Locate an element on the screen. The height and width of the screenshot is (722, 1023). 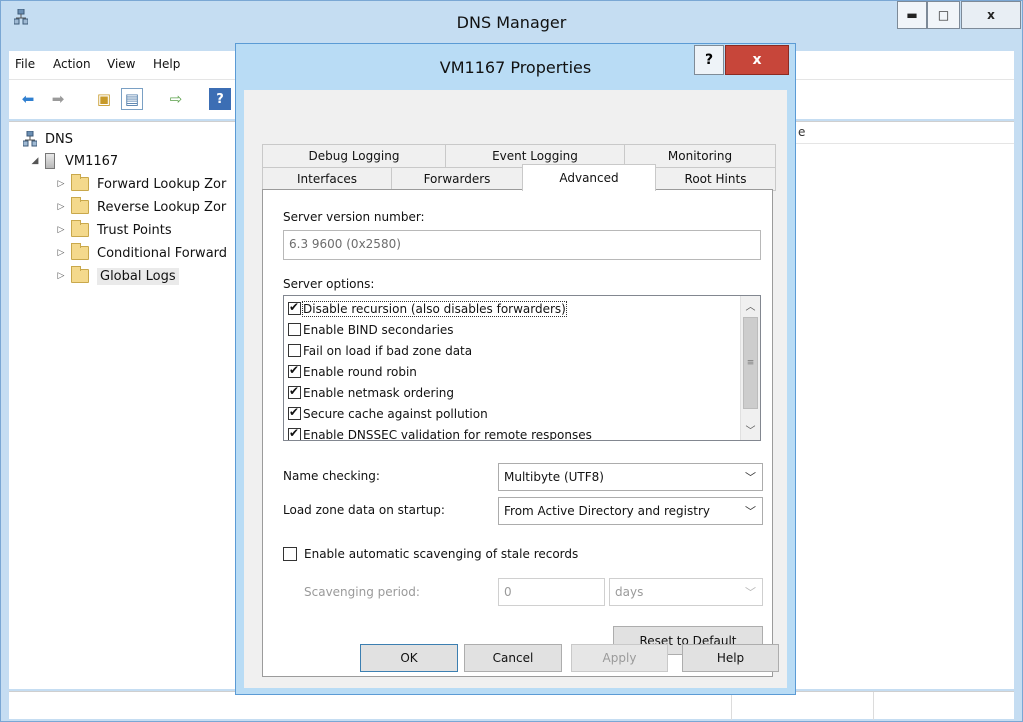
tree-item-conditional-forwarders: ▷ Conditional Forward is located at coordinates (141, 253).